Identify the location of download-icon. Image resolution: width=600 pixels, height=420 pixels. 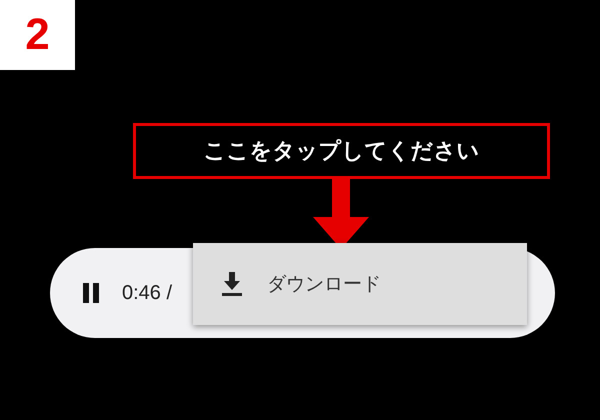
(232, 284).